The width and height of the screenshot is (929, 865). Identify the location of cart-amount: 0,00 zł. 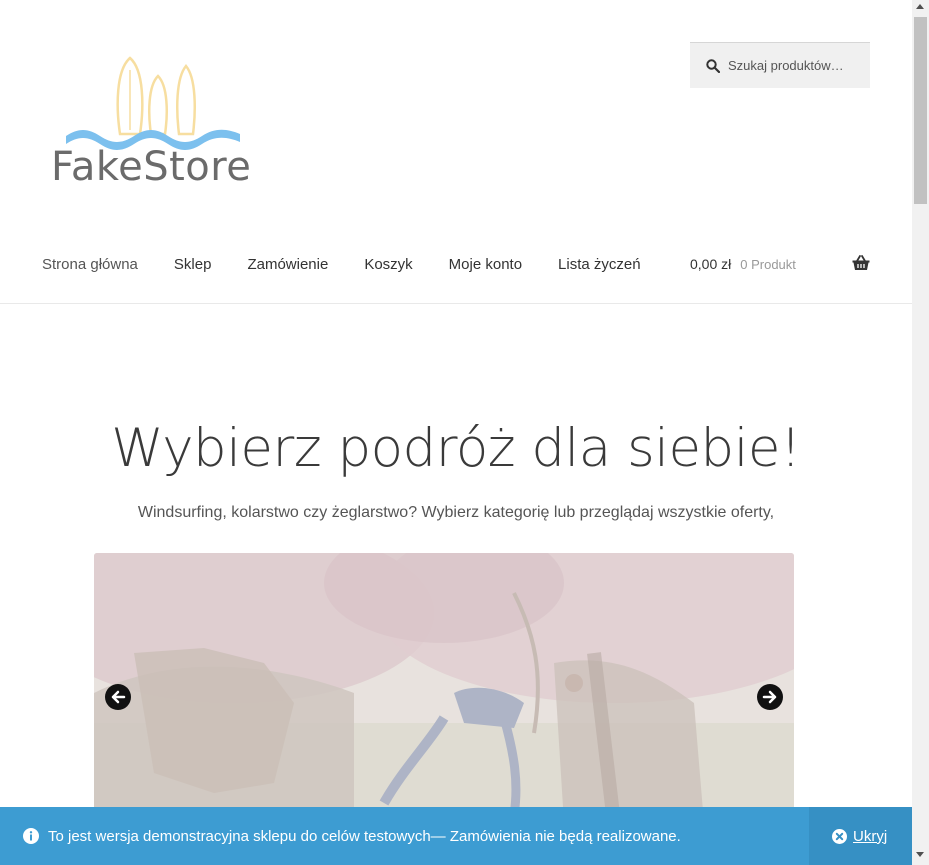
(711, 264).